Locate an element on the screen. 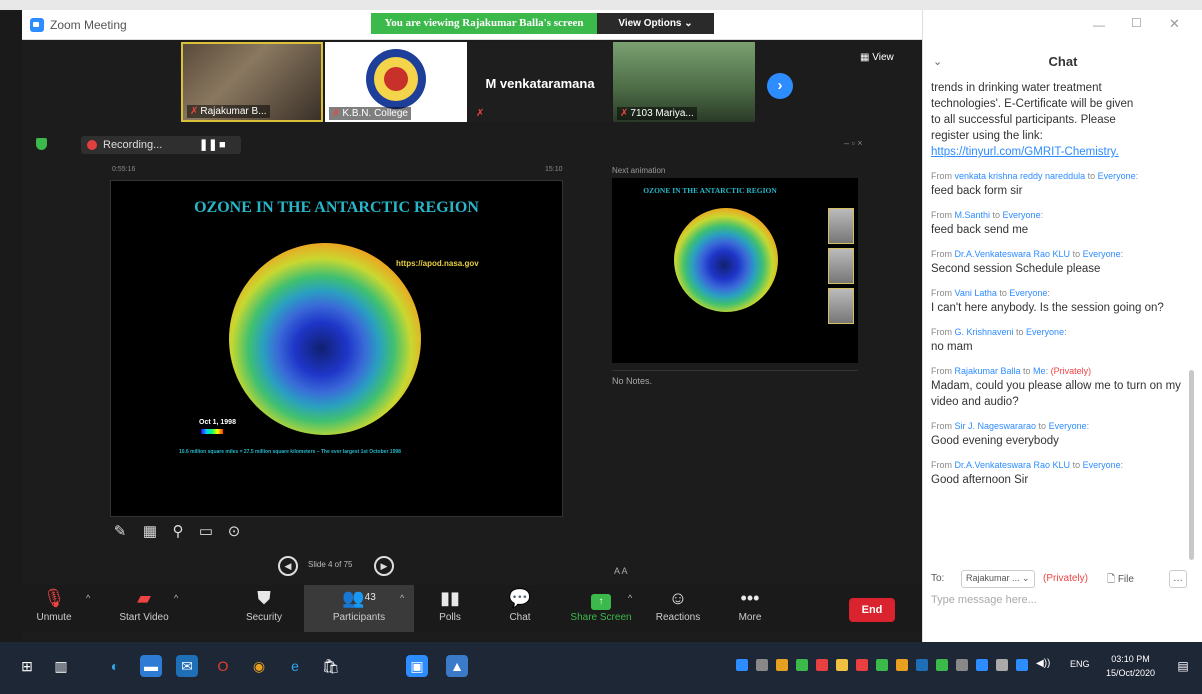 Image resolution: width=1202 pixels, height=694 pixels. pause-icon: ❚❚ is located at coordinates (208, 145).